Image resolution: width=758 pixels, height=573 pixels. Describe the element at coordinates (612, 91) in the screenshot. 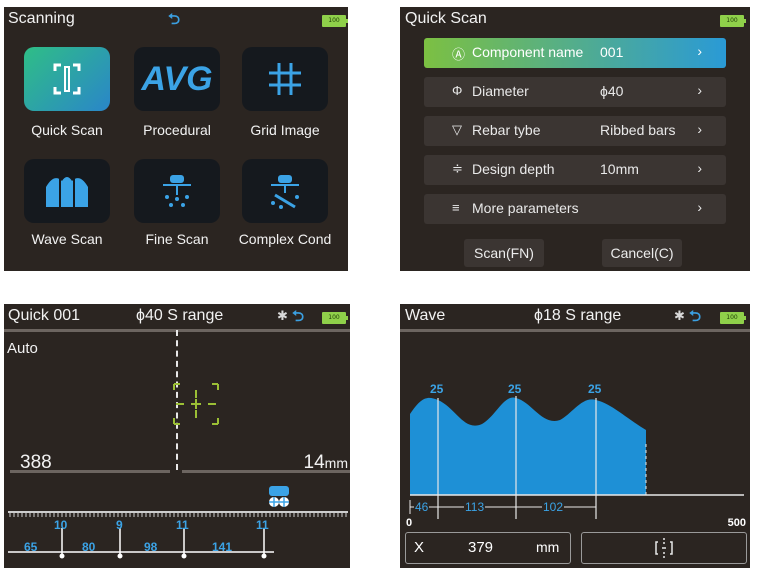

I see `row-value: ϕ40` at that location.